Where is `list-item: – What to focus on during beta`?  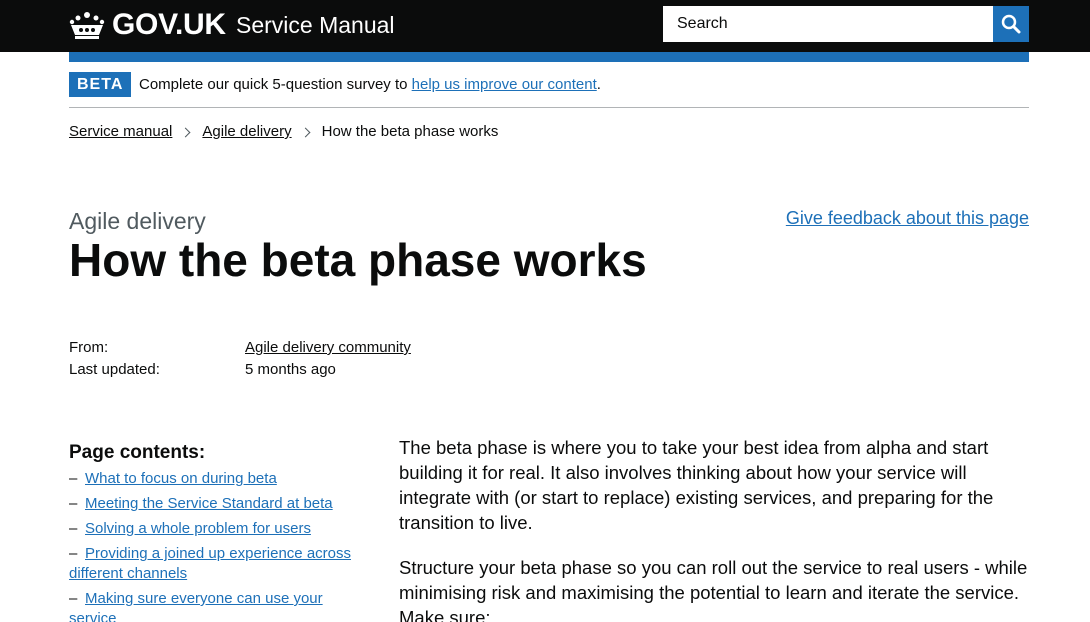 list-item: – What to focus on during beta is located at coordinates (214, 479).